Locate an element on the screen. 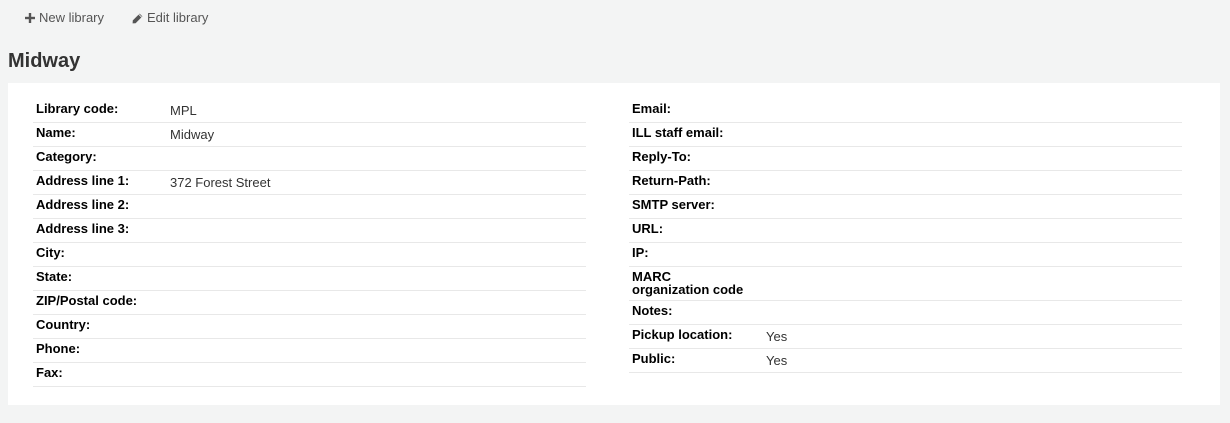  field-label: Name: is located at coordinates (56, 132).